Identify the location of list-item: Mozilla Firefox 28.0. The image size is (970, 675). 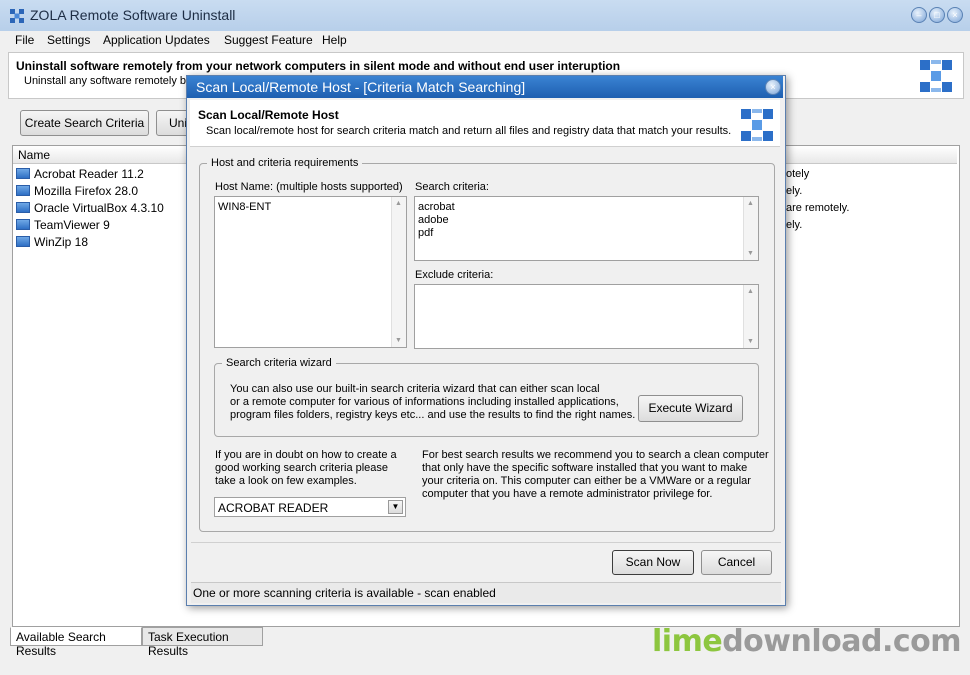
(77, 191).